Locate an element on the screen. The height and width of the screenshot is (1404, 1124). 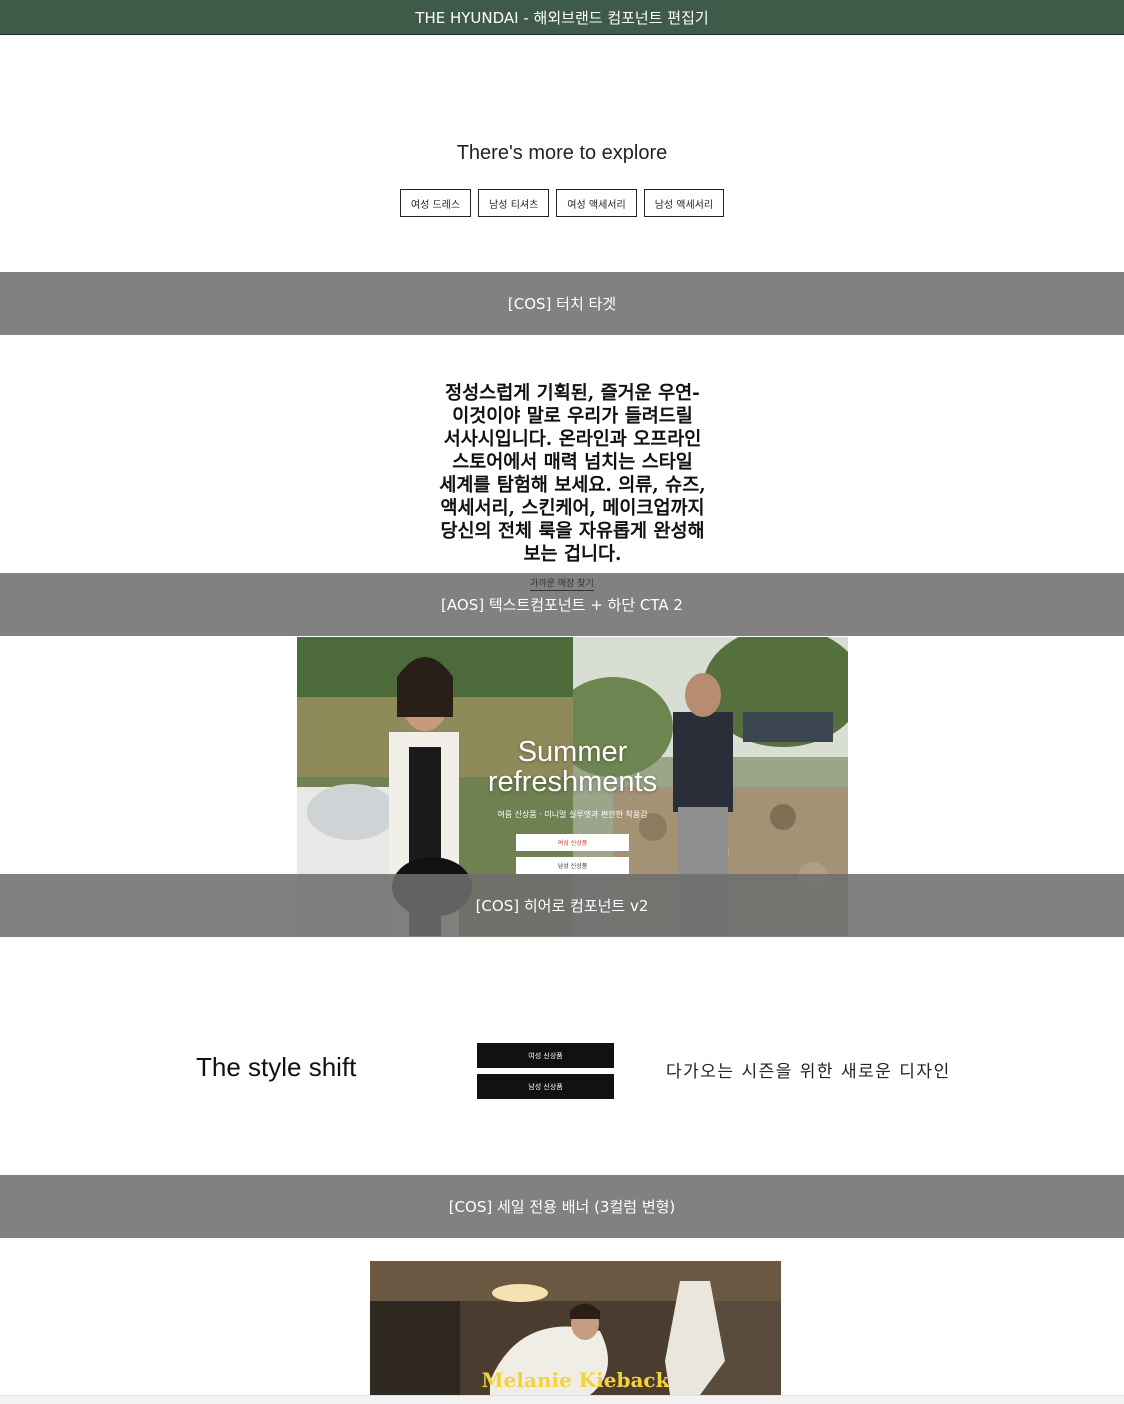
story-line: 액세서리, 스킨케어, 메이크업까지 is located at coordinates (572, 508).